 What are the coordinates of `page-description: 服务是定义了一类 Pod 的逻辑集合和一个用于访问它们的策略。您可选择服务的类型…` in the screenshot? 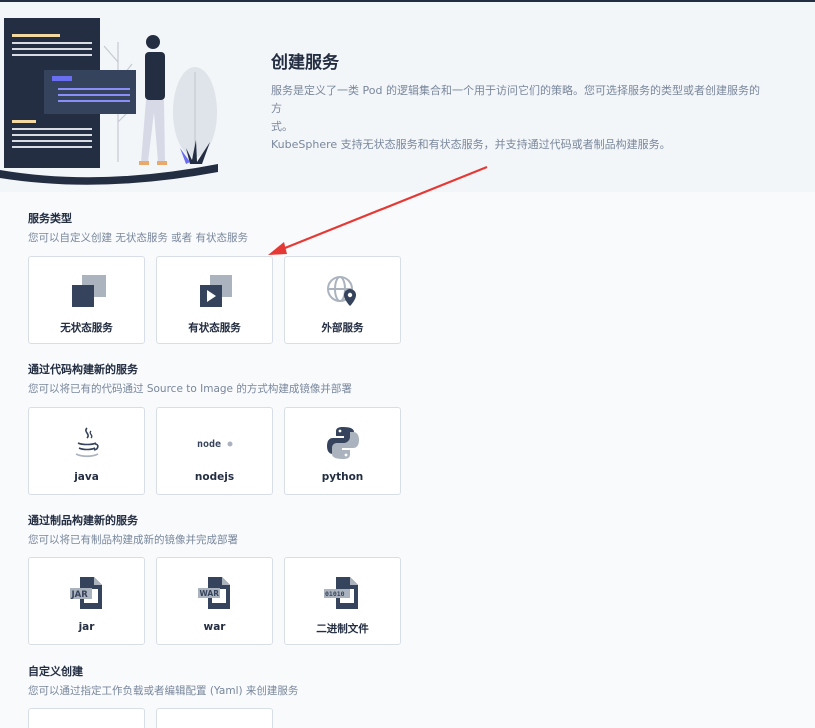 It's located at (516, 118).